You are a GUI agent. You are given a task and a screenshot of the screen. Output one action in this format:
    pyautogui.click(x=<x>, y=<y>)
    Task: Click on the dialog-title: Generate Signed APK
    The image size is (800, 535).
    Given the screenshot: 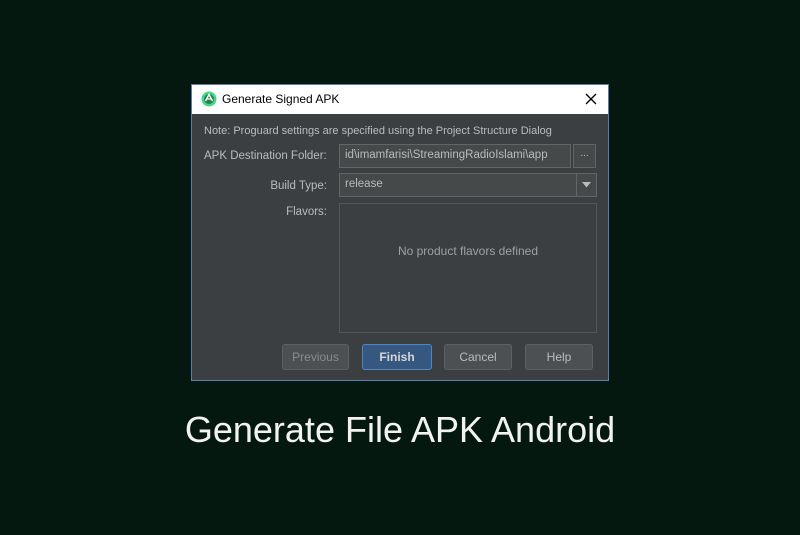 What is the action you would take?
    pyautogui.click(x=281, y=99)
    